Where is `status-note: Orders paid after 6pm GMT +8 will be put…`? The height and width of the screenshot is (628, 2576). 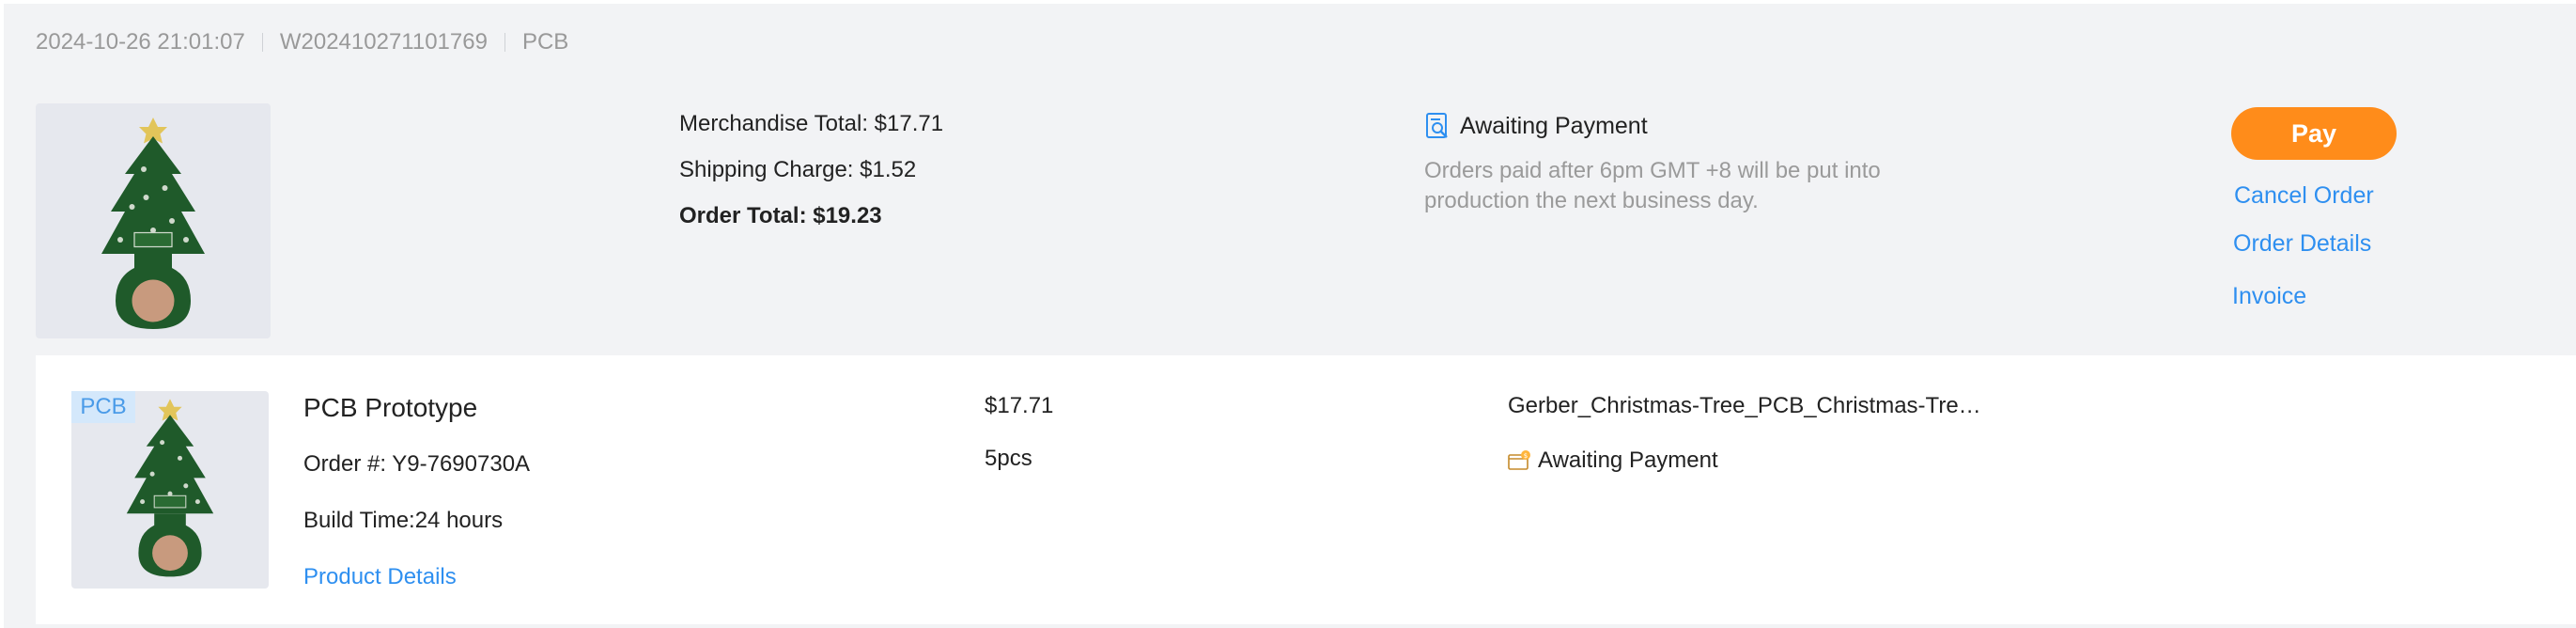 status-note: Orders paid after 6pm GMT +8 will be put… is located at coordinates (1653, 185).